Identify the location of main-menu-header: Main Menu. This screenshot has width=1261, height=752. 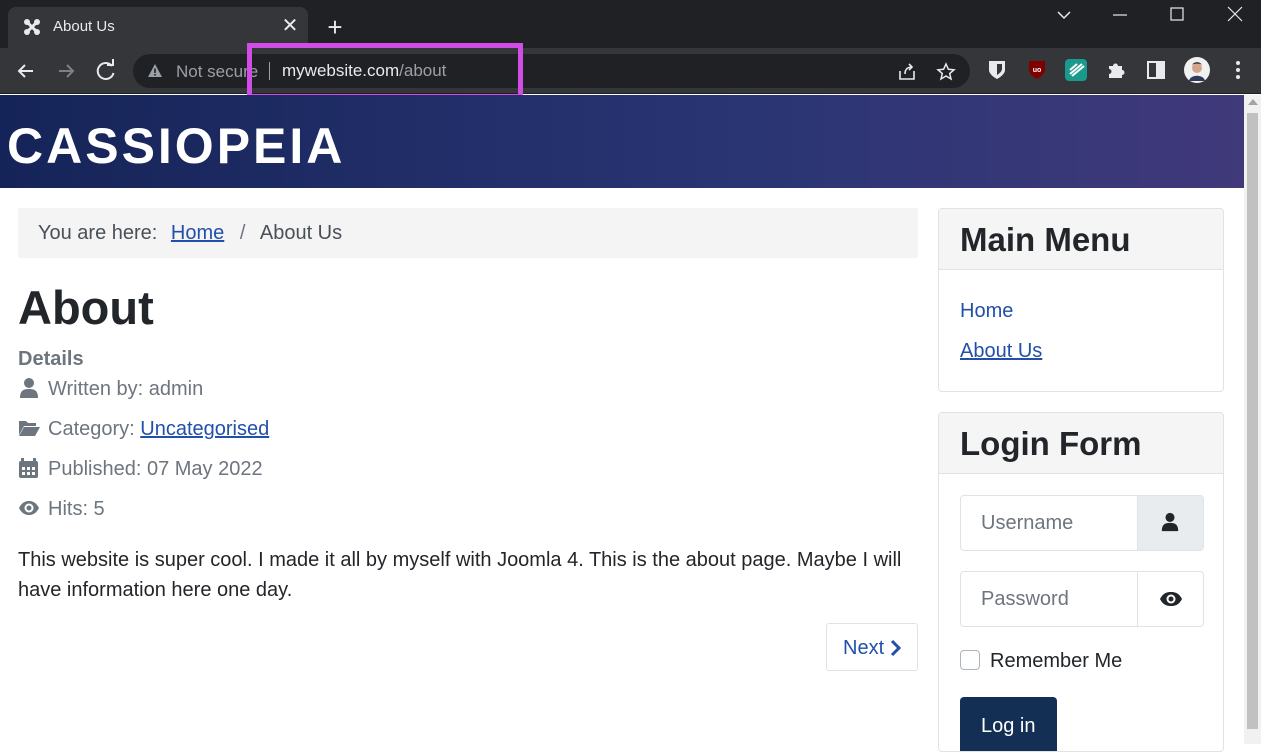
(1081, 239).